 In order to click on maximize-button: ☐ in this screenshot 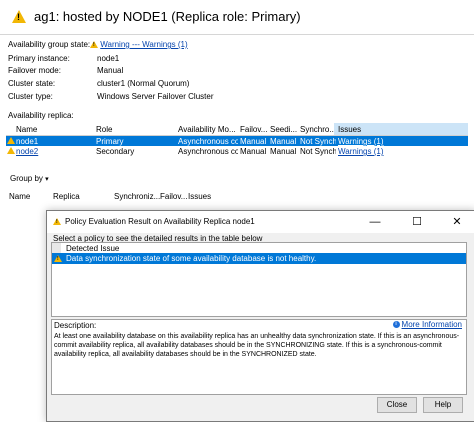, I will do `click(417, 222)`.